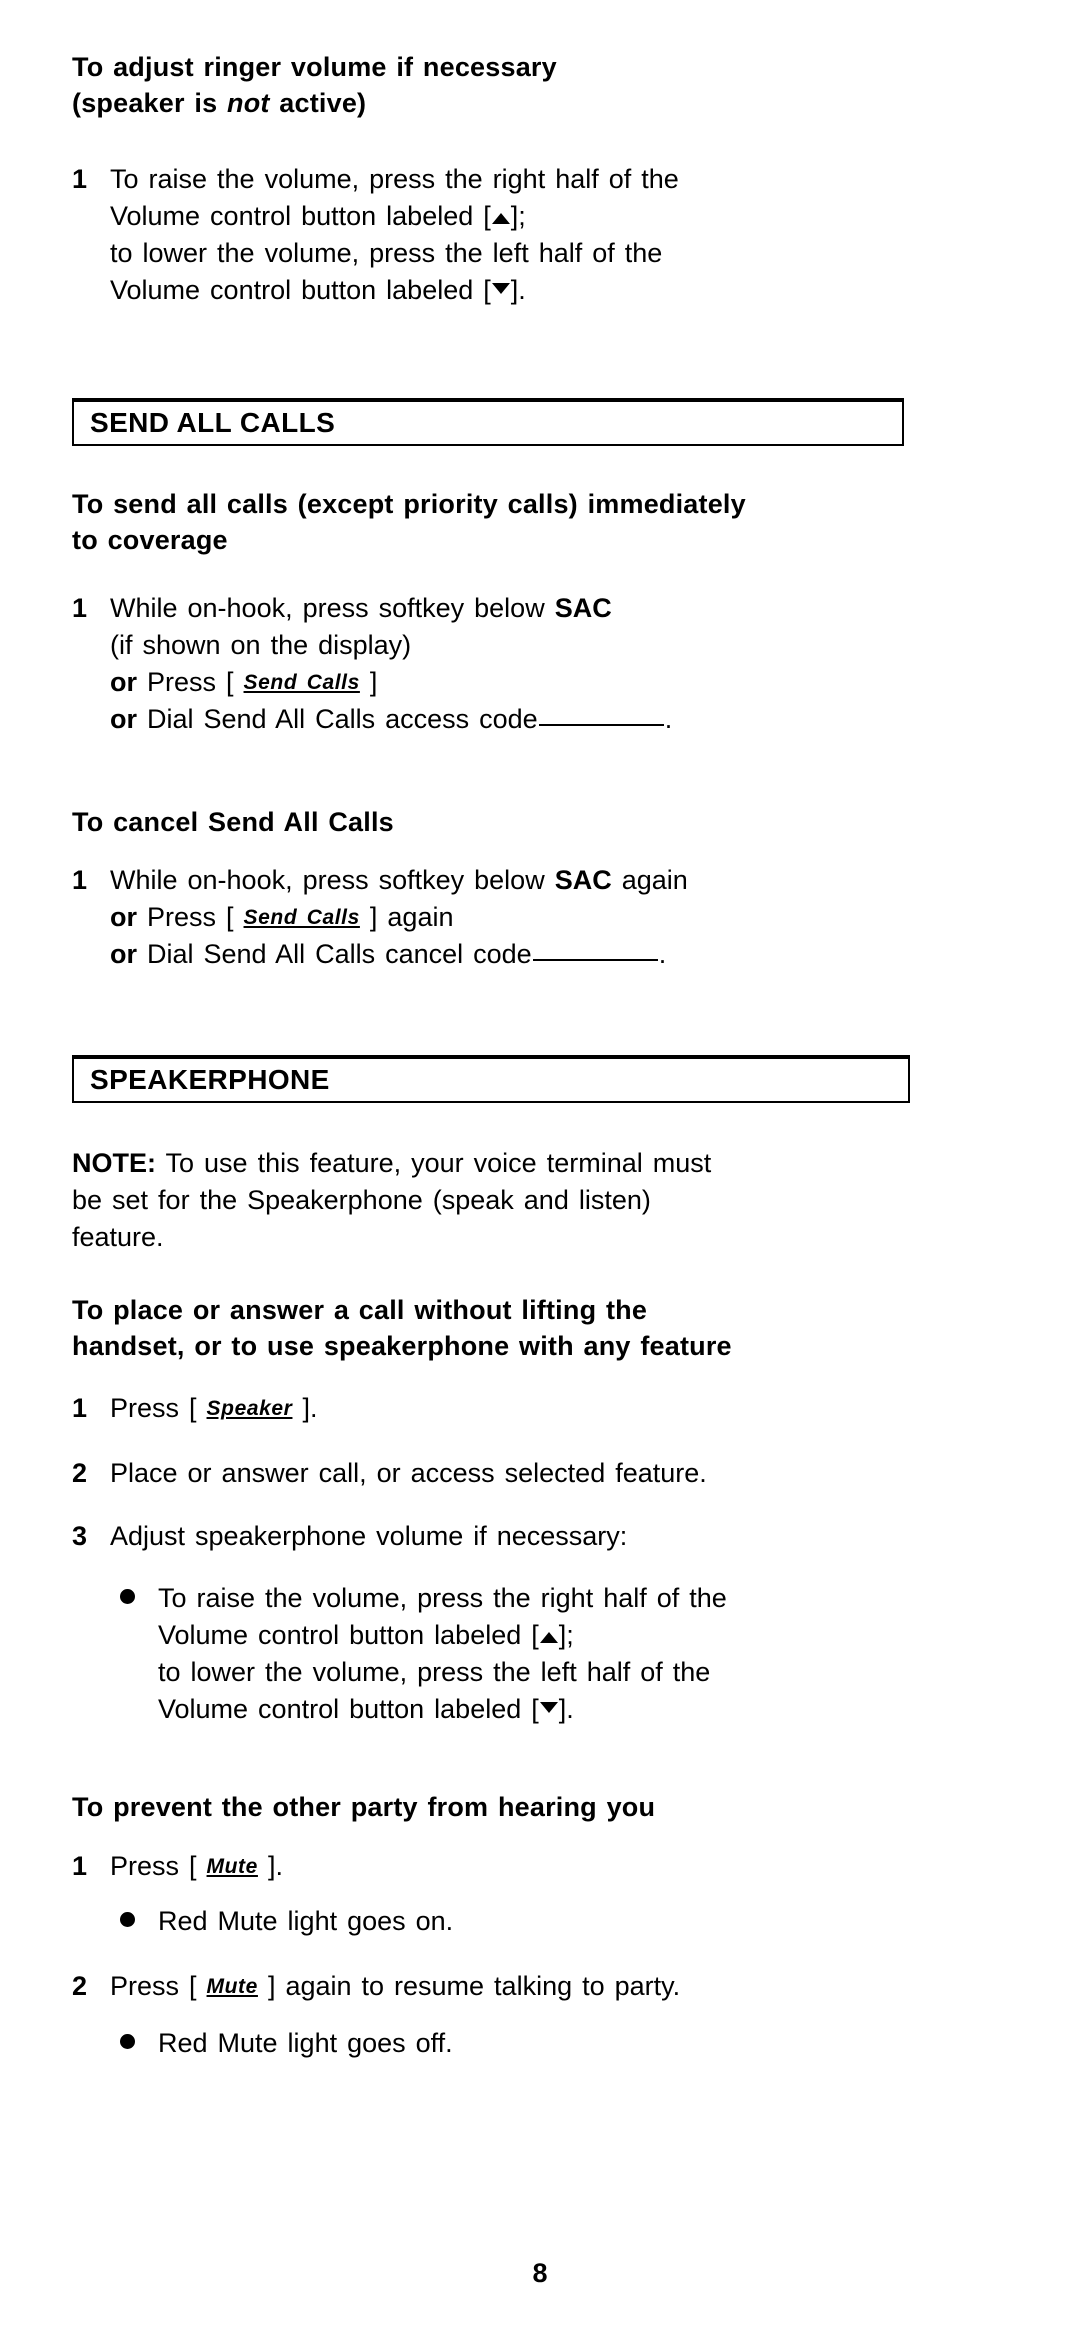 This screenshot has width=1080, height=2343. What do you see at coordinates (542, 1866) in the screenshot?
I see `mute-step-1: 1 Press [ Mute ].` at bounding box center [542, 1866].